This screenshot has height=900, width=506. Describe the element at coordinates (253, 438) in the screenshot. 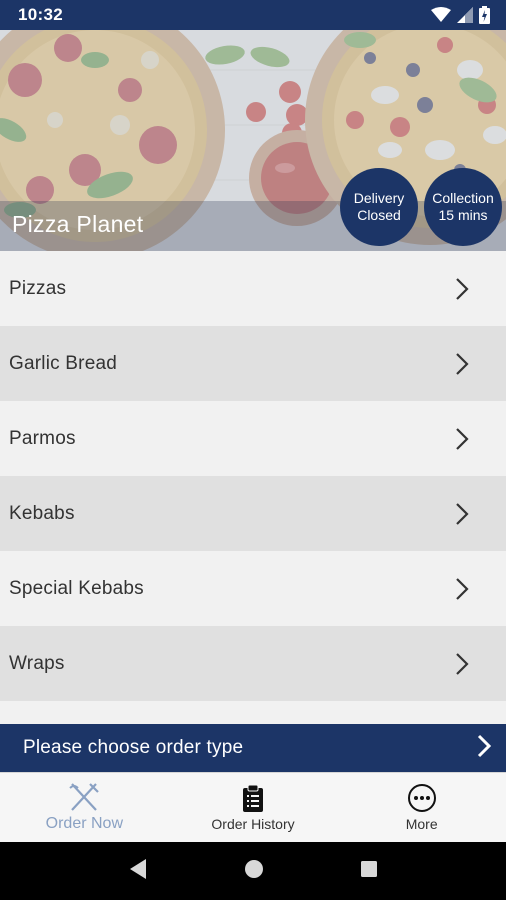

I see `menu-item-parmos: Parmos` at that location.